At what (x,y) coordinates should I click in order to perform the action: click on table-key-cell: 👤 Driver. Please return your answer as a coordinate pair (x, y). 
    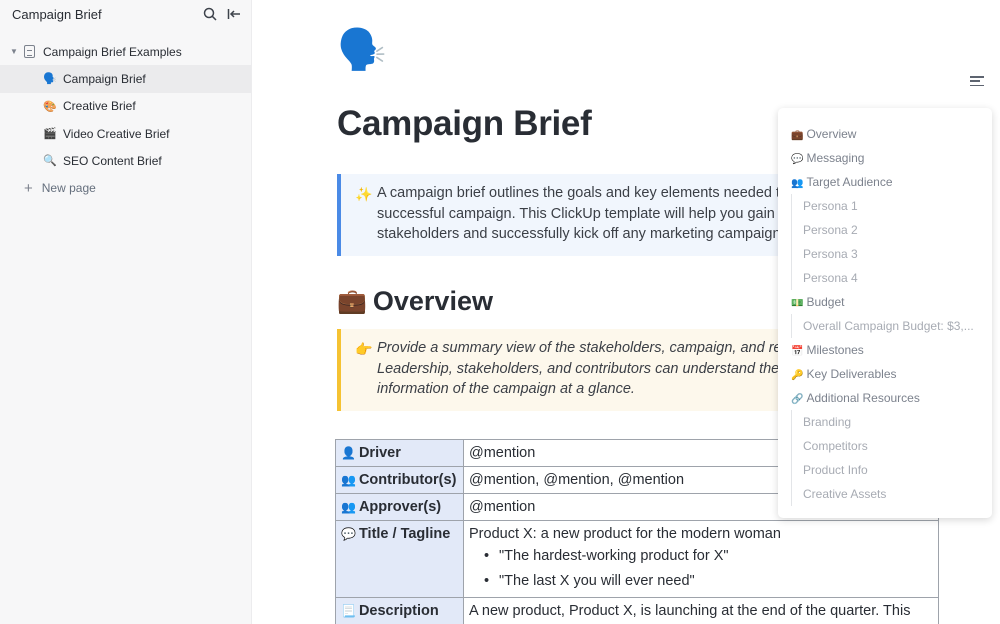
    Looking at the image, I should click on (399, 453).